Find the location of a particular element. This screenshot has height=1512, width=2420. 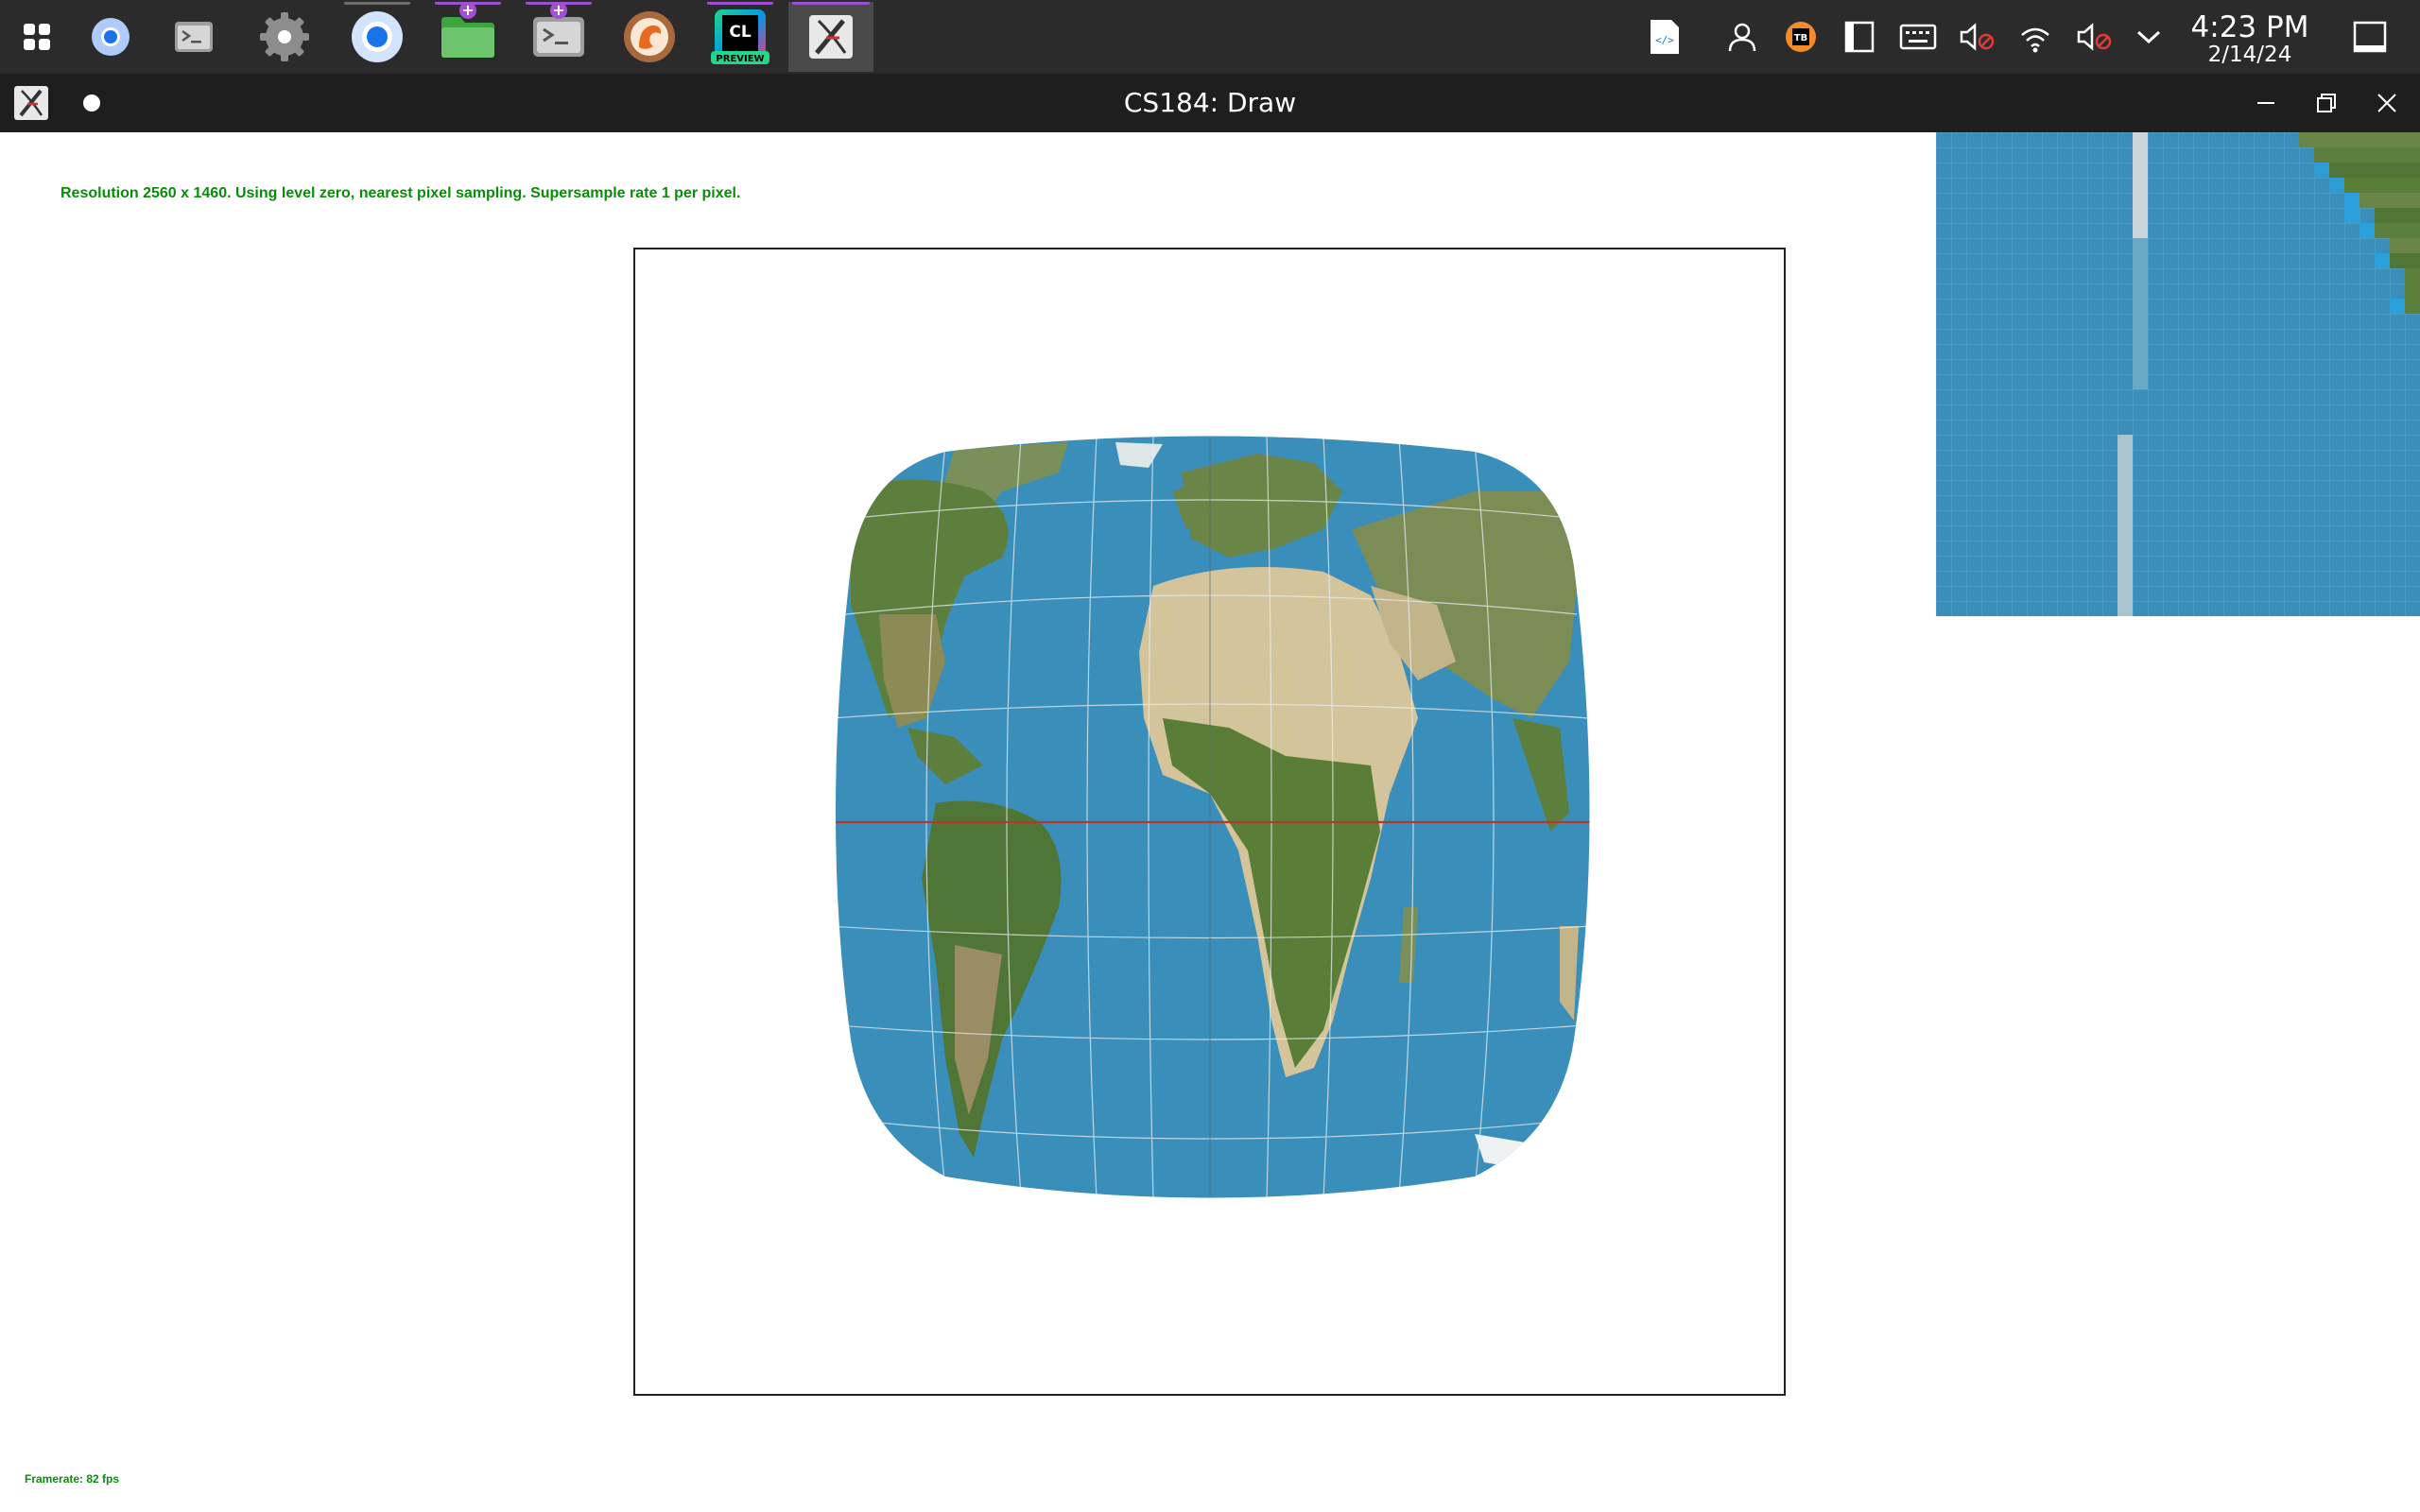

pixel-zoom-inspector is located at coordinates (2178, 374).